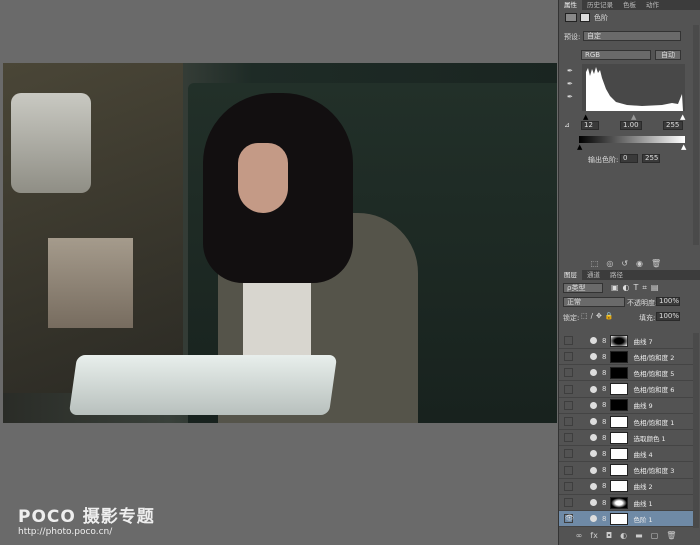 The image size is (700, 545). I want to click on layer-row: 8 曲线 7, so click(626, 341).